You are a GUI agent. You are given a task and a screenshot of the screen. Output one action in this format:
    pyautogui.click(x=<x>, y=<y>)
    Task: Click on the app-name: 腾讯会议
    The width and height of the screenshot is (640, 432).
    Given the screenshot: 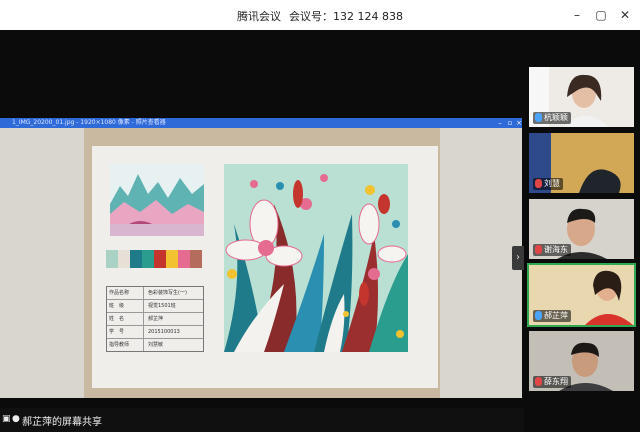 What is the action you would take?
    pyautogui.click(x=259, y=16)
    